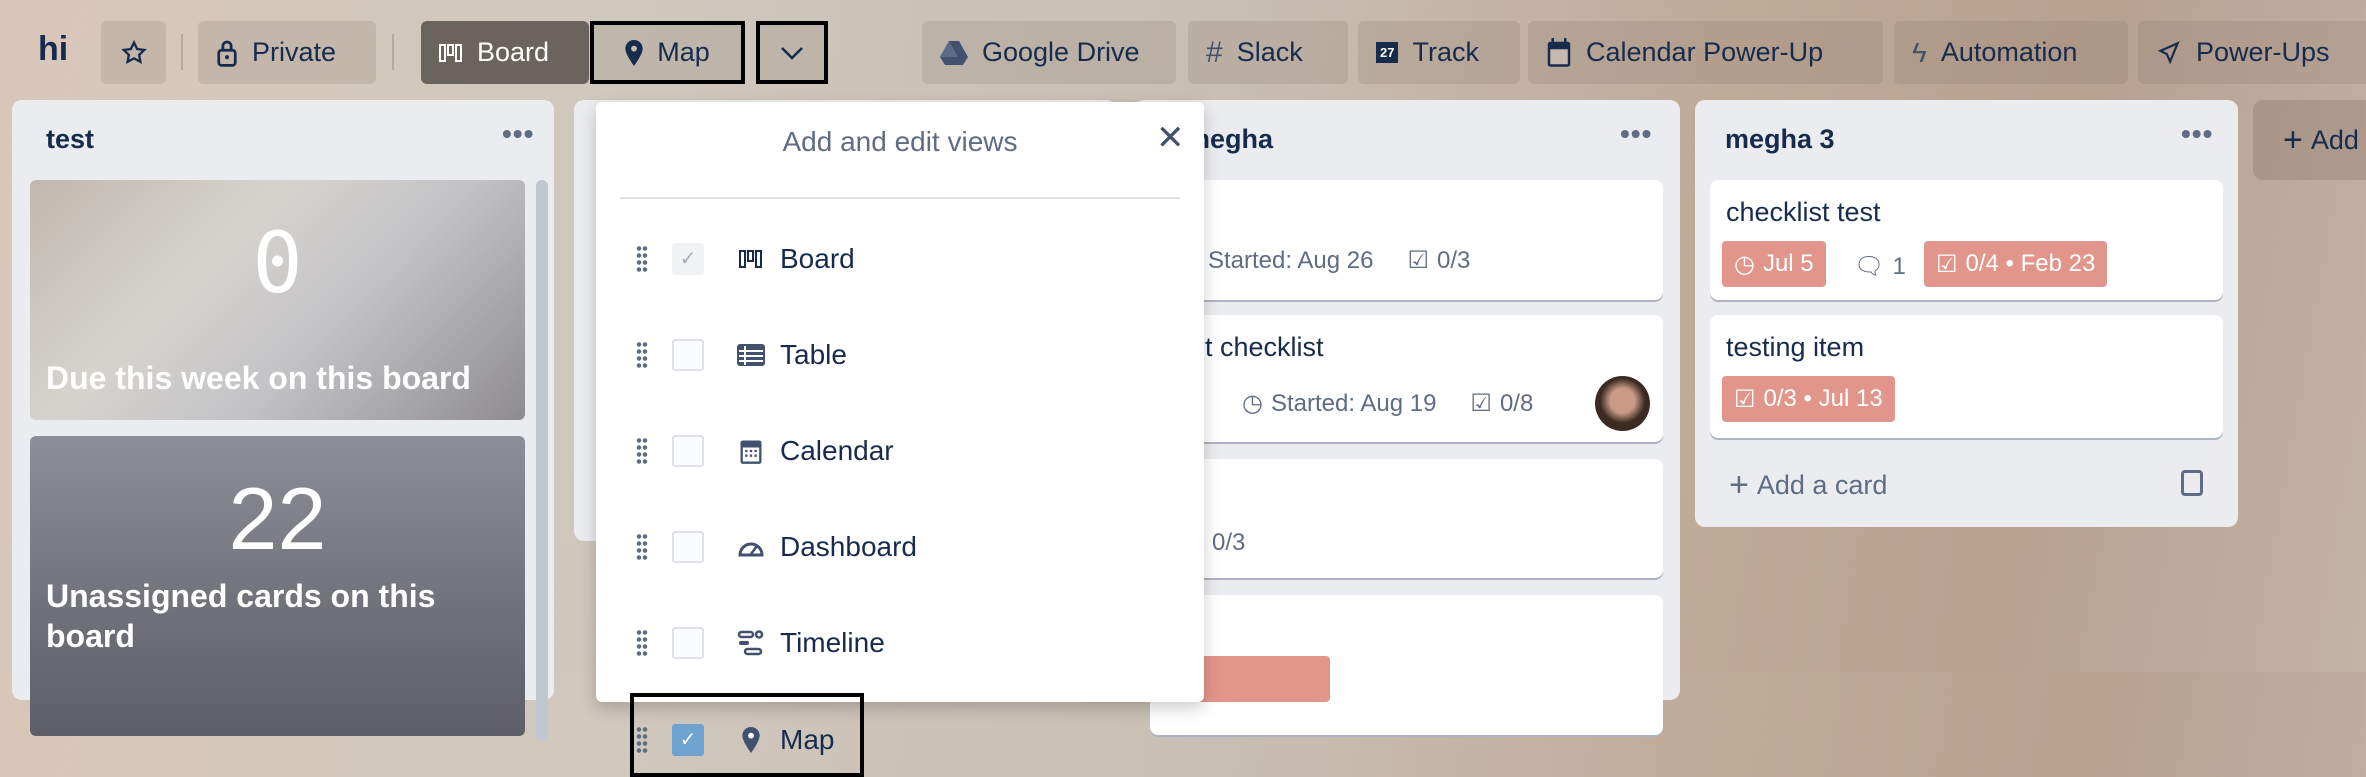 The width and height of the screenshot is (2366, 777). I want to click on card: t checklist ◷ Started: Aug 19 ☑ 0/8, so click(1406, 378).